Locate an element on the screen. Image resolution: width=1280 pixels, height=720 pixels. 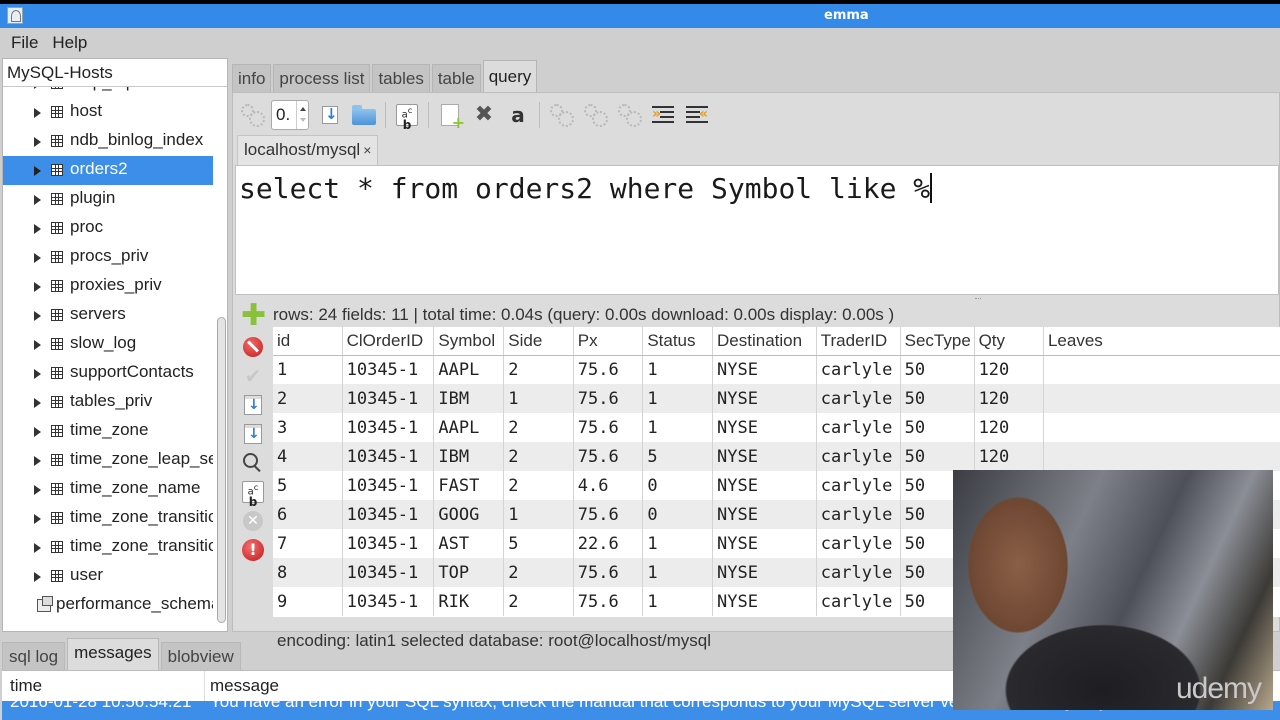
error-button: ! is located at coordinates (253, 550).